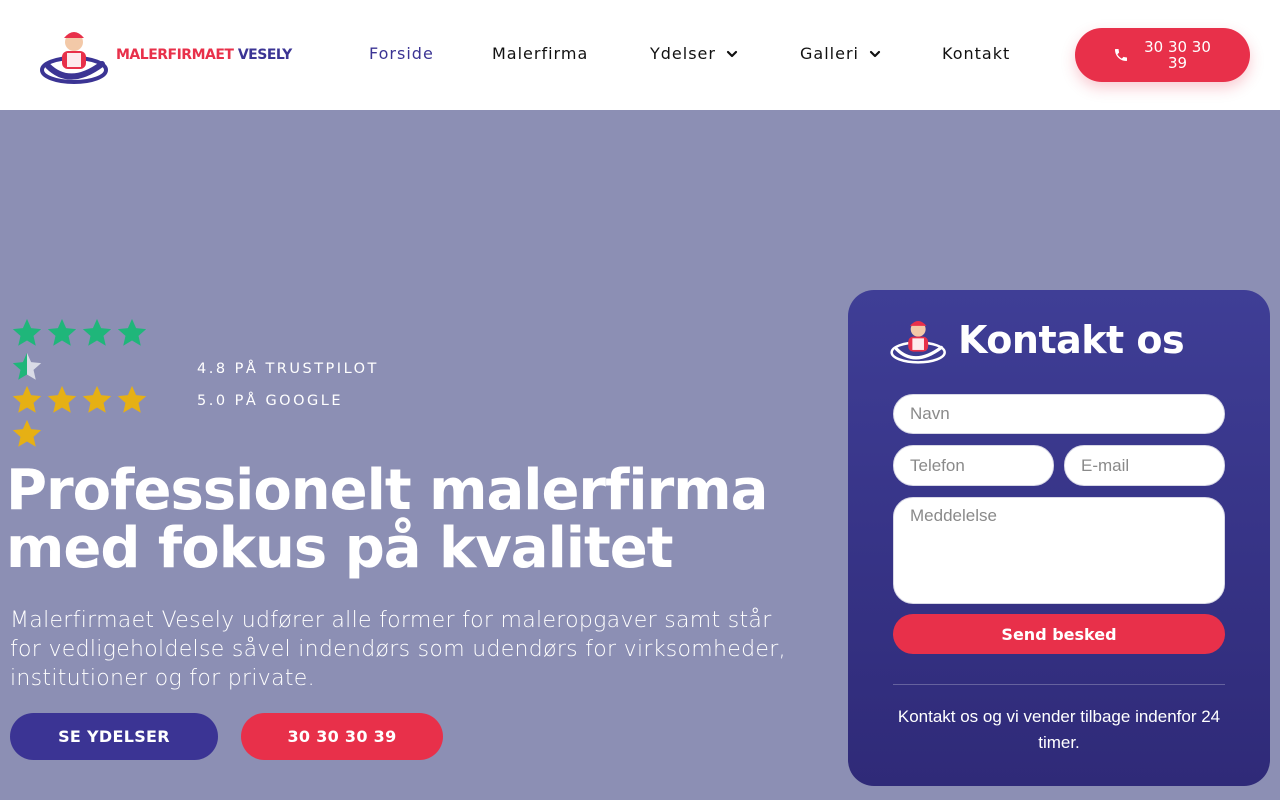 This screenshot has width=1280, height=800. I want to click on nav-item-kontakt: Kontakt, so click(976, 53).